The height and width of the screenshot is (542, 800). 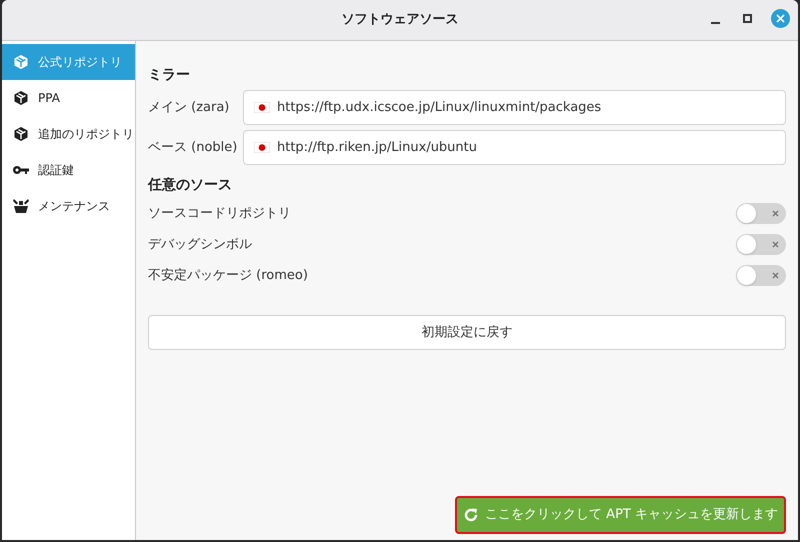 I want to click on window-title: ソフトウェアソース, so click(x=400, y=20).